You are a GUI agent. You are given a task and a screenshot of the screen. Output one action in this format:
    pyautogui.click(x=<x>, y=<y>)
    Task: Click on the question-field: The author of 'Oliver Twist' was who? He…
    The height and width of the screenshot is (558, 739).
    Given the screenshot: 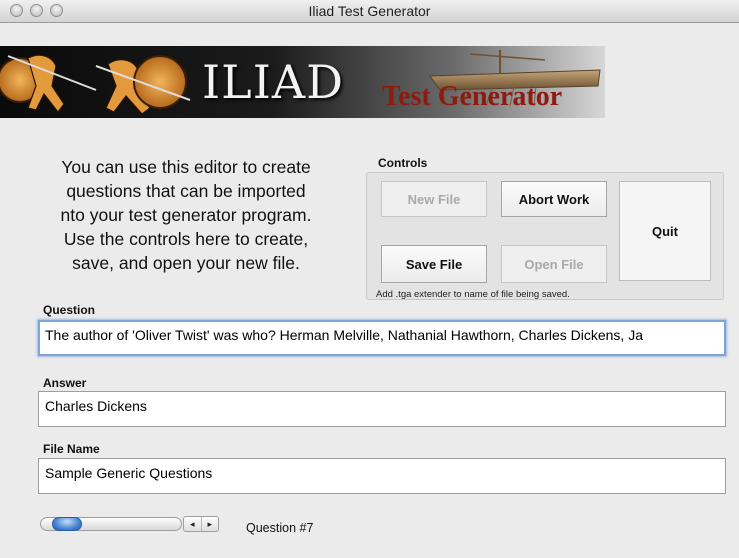 What is the action you would take?
    pyautogui.click(x=382, y=338)
    